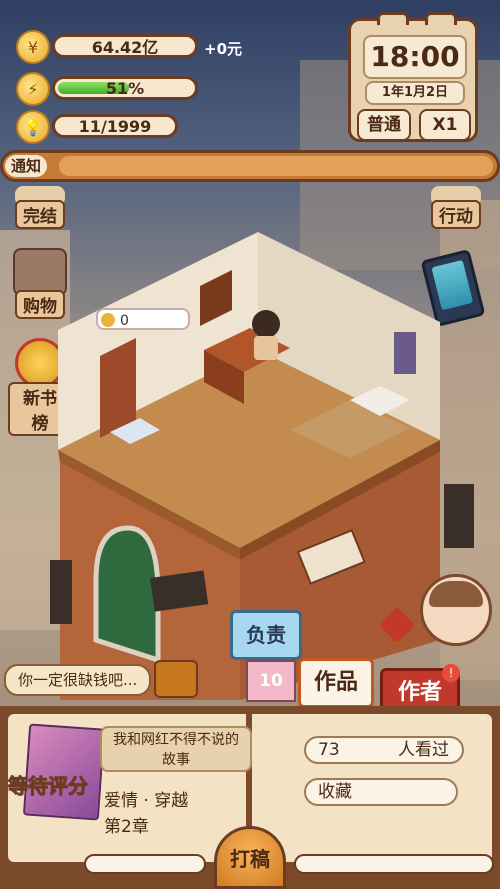 This screenshot has height=889, width=500. Describe the element at coordinates (124, 321) in the screenshot. I see `coin-bubble-value: 0` at that location.